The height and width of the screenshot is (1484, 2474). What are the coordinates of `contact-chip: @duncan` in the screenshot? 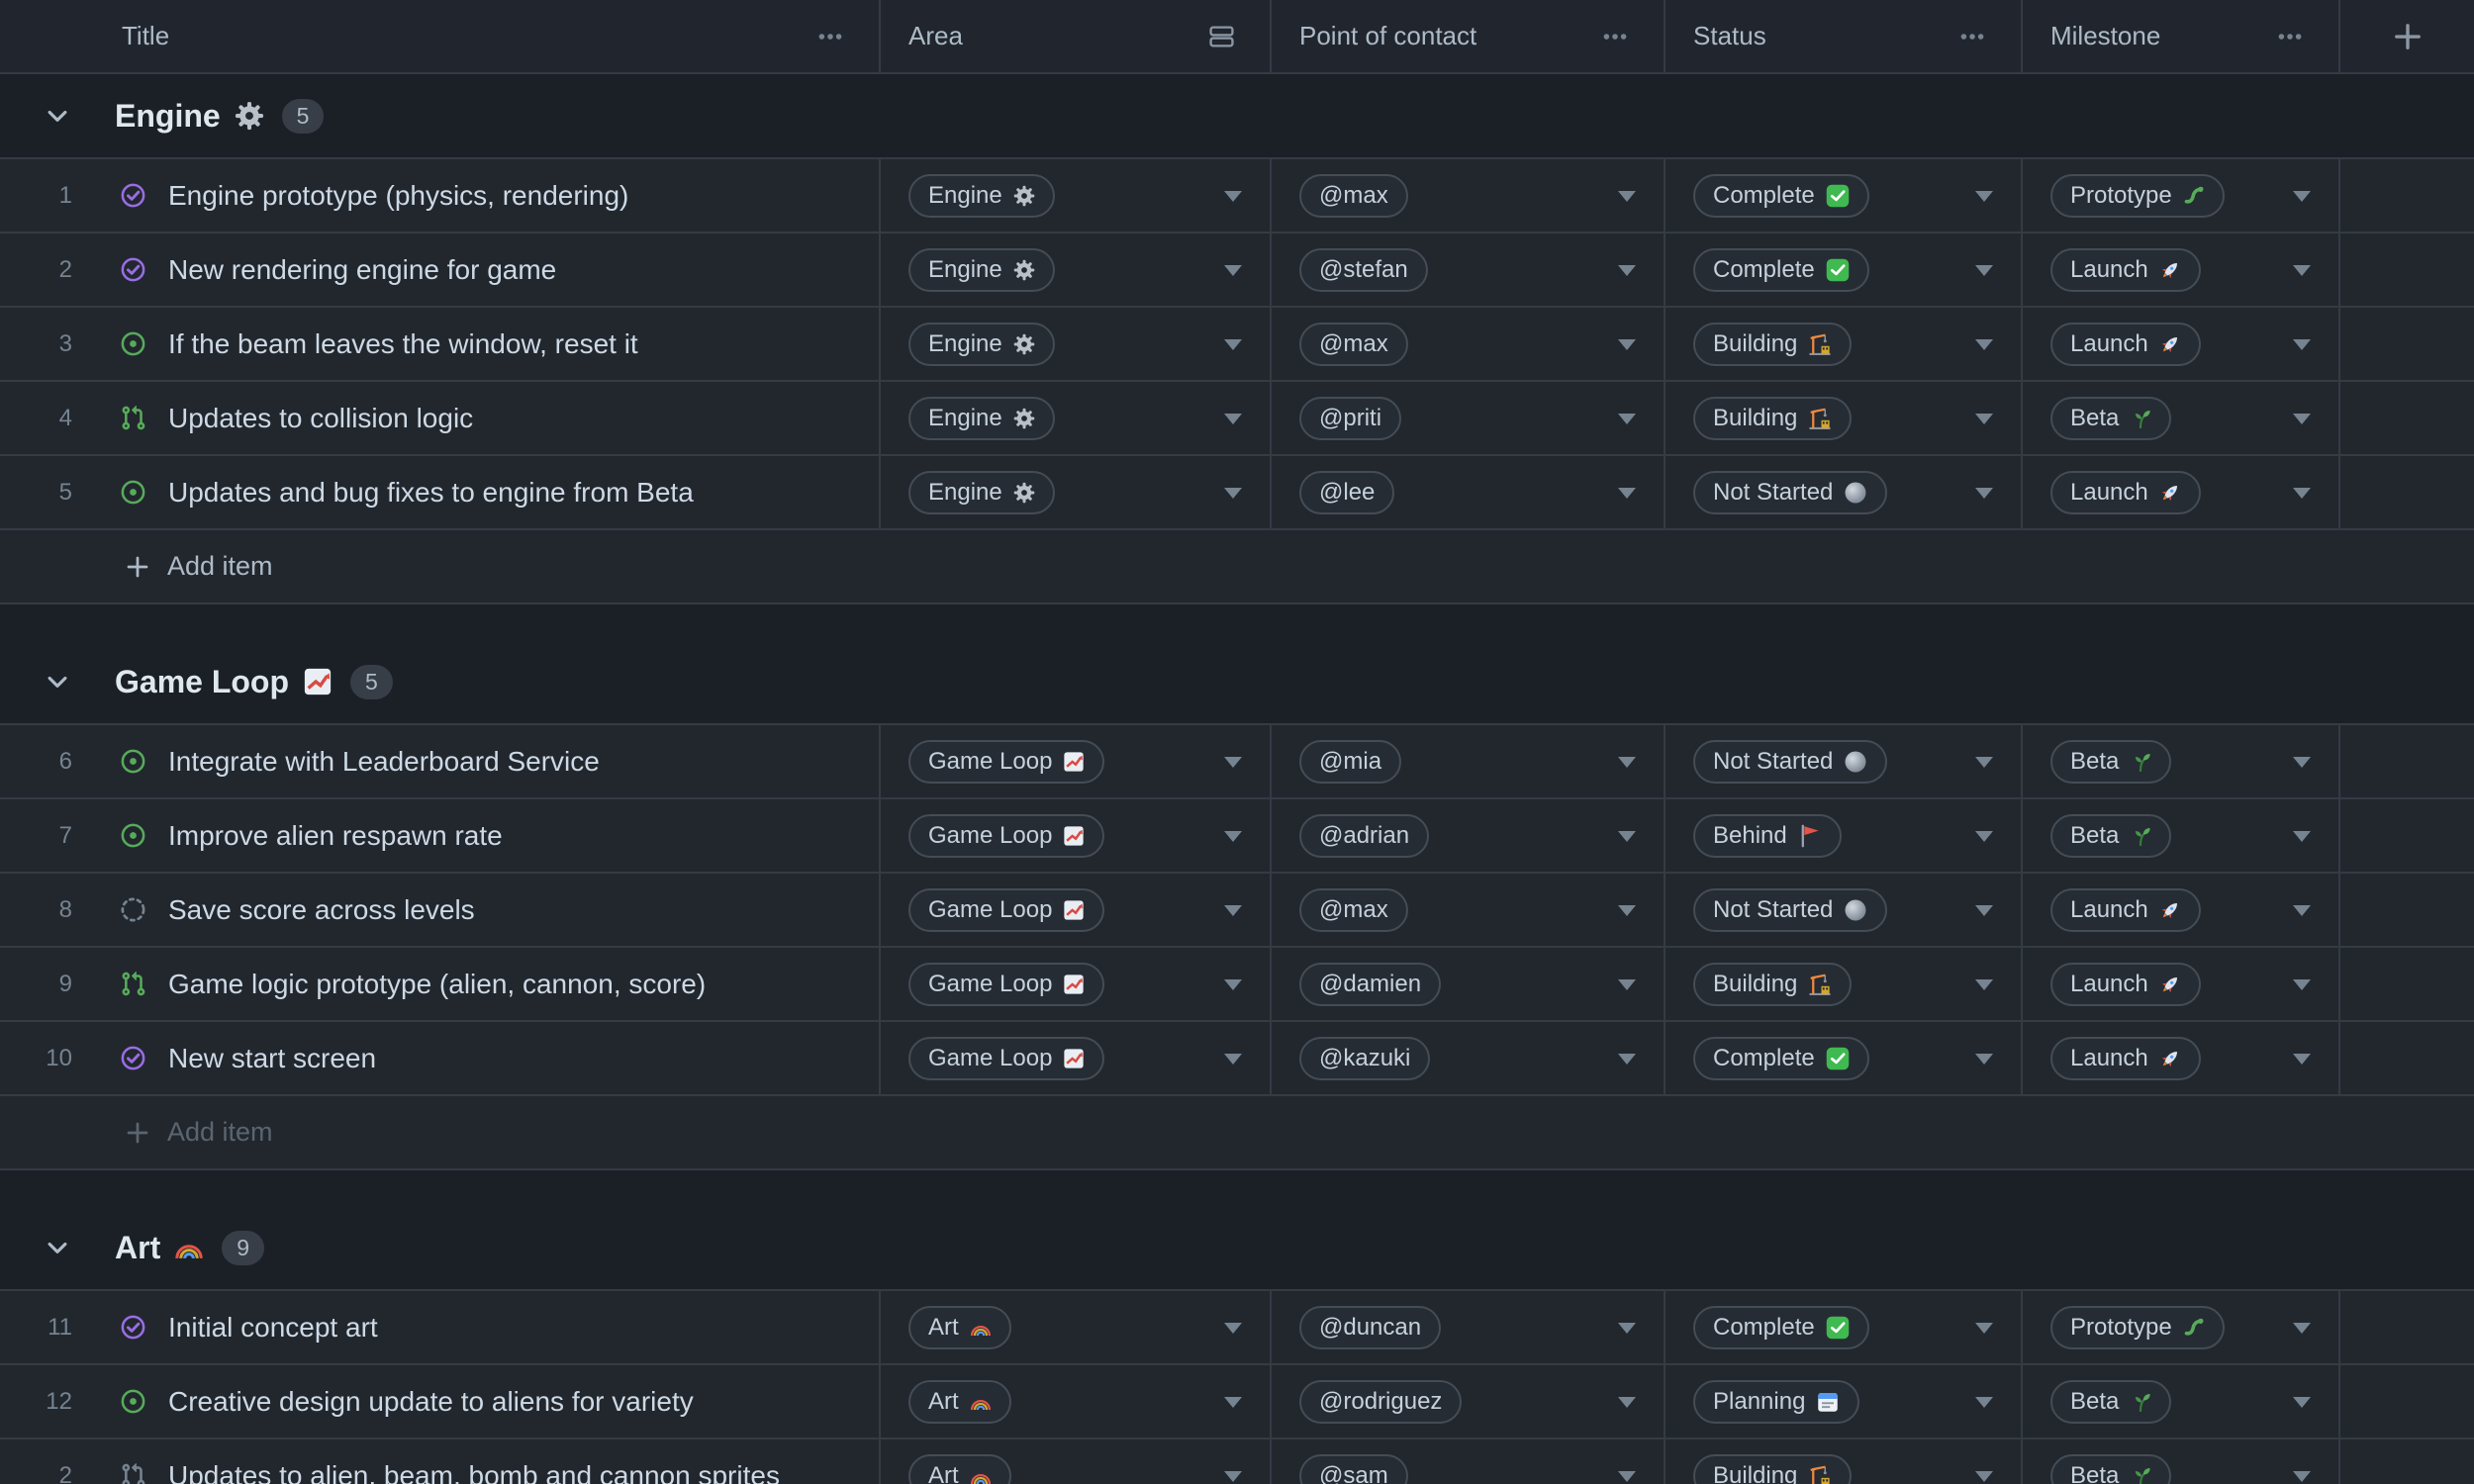 It's located at (1371, 1327).